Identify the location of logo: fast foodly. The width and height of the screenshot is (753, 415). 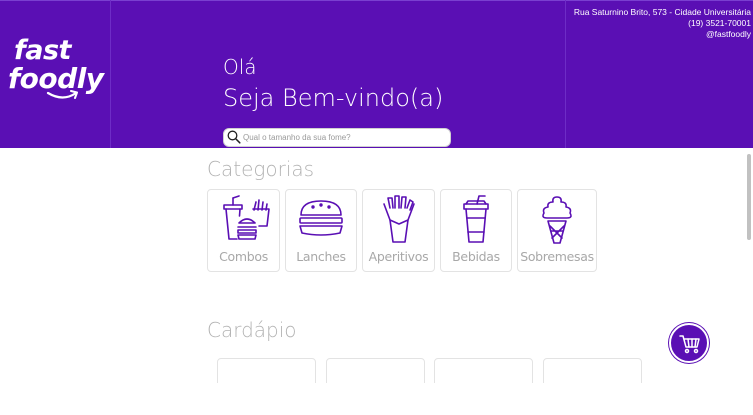
(60, 71).